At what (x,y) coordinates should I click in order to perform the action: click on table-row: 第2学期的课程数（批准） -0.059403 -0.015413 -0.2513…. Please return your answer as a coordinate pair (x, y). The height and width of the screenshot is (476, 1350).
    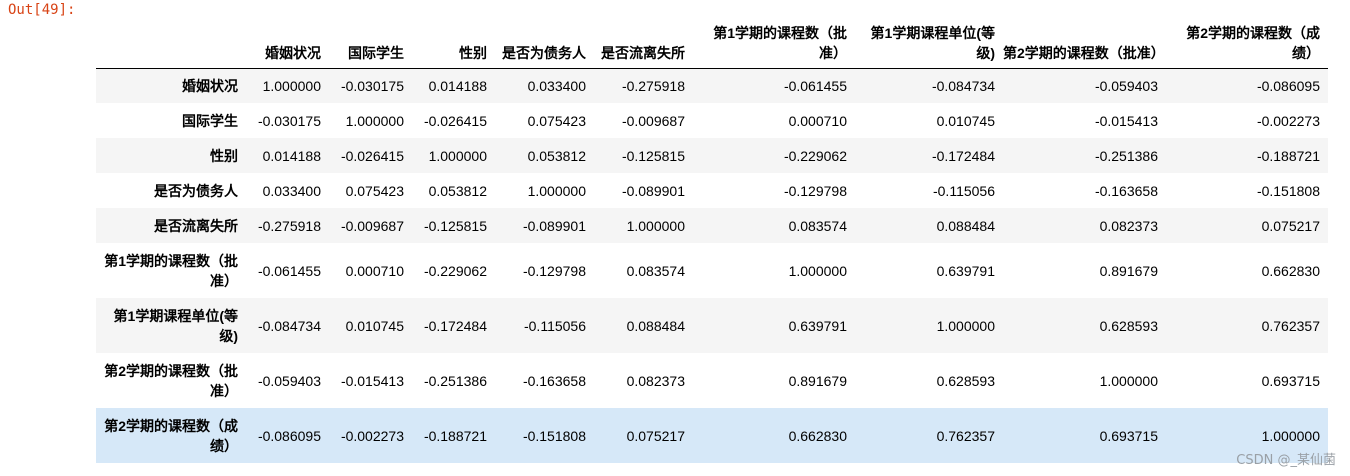
    Looking at the image, I should click on (712, 380).